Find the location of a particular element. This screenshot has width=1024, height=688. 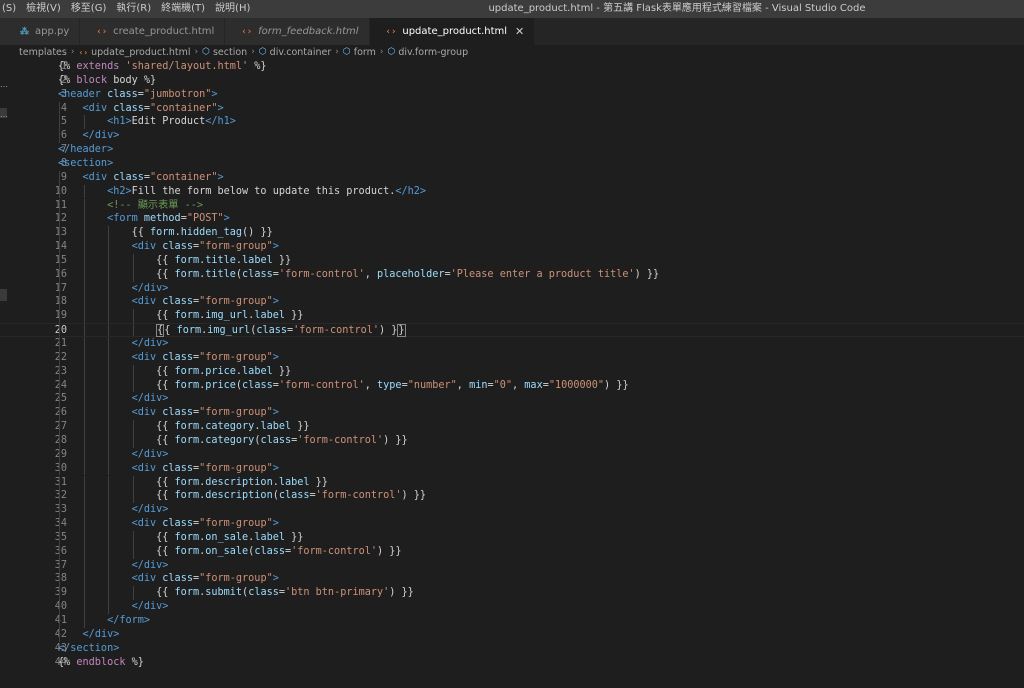

code-line: 8 <section> is located at coordinates (512, 164).